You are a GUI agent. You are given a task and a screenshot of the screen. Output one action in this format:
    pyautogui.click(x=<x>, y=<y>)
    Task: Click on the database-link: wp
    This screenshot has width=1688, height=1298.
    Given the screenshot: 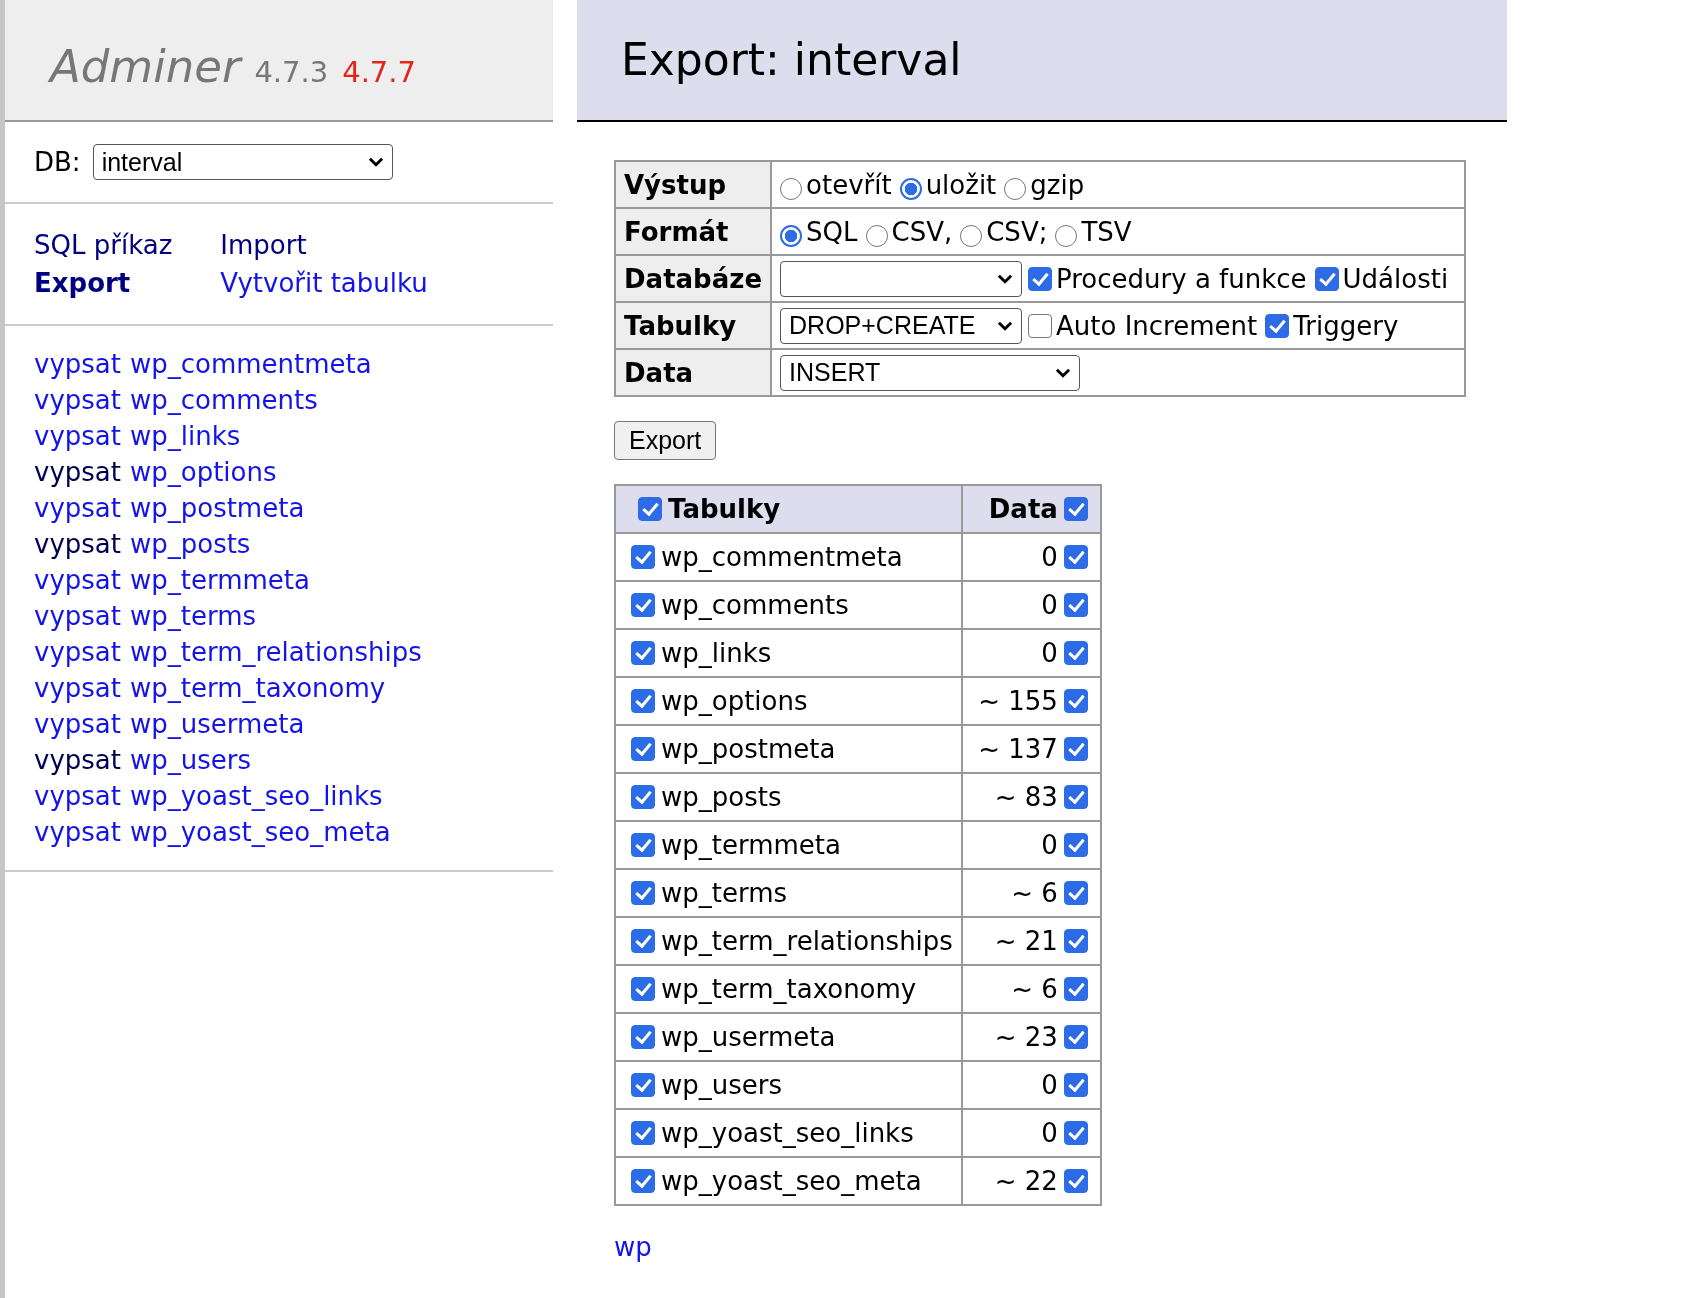 What is the action you would take?
    pyautogui.click(x=633, y=1247)
    